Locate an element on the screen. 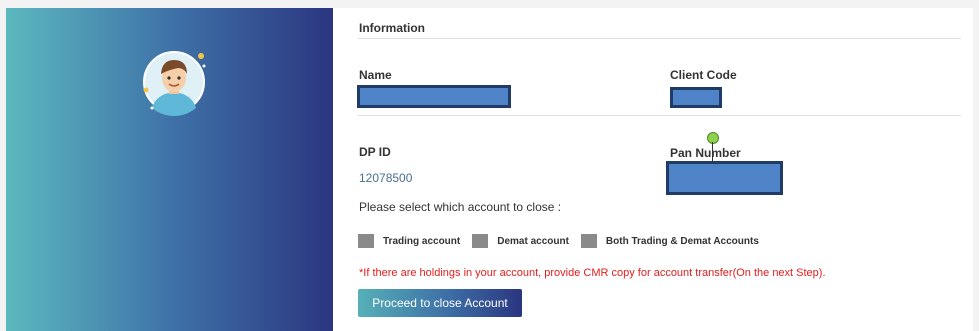 The height and width of the screenshot is (331, 979). proceed-close-account-button: Proceed to close Account is located at coordinates (440, 303).